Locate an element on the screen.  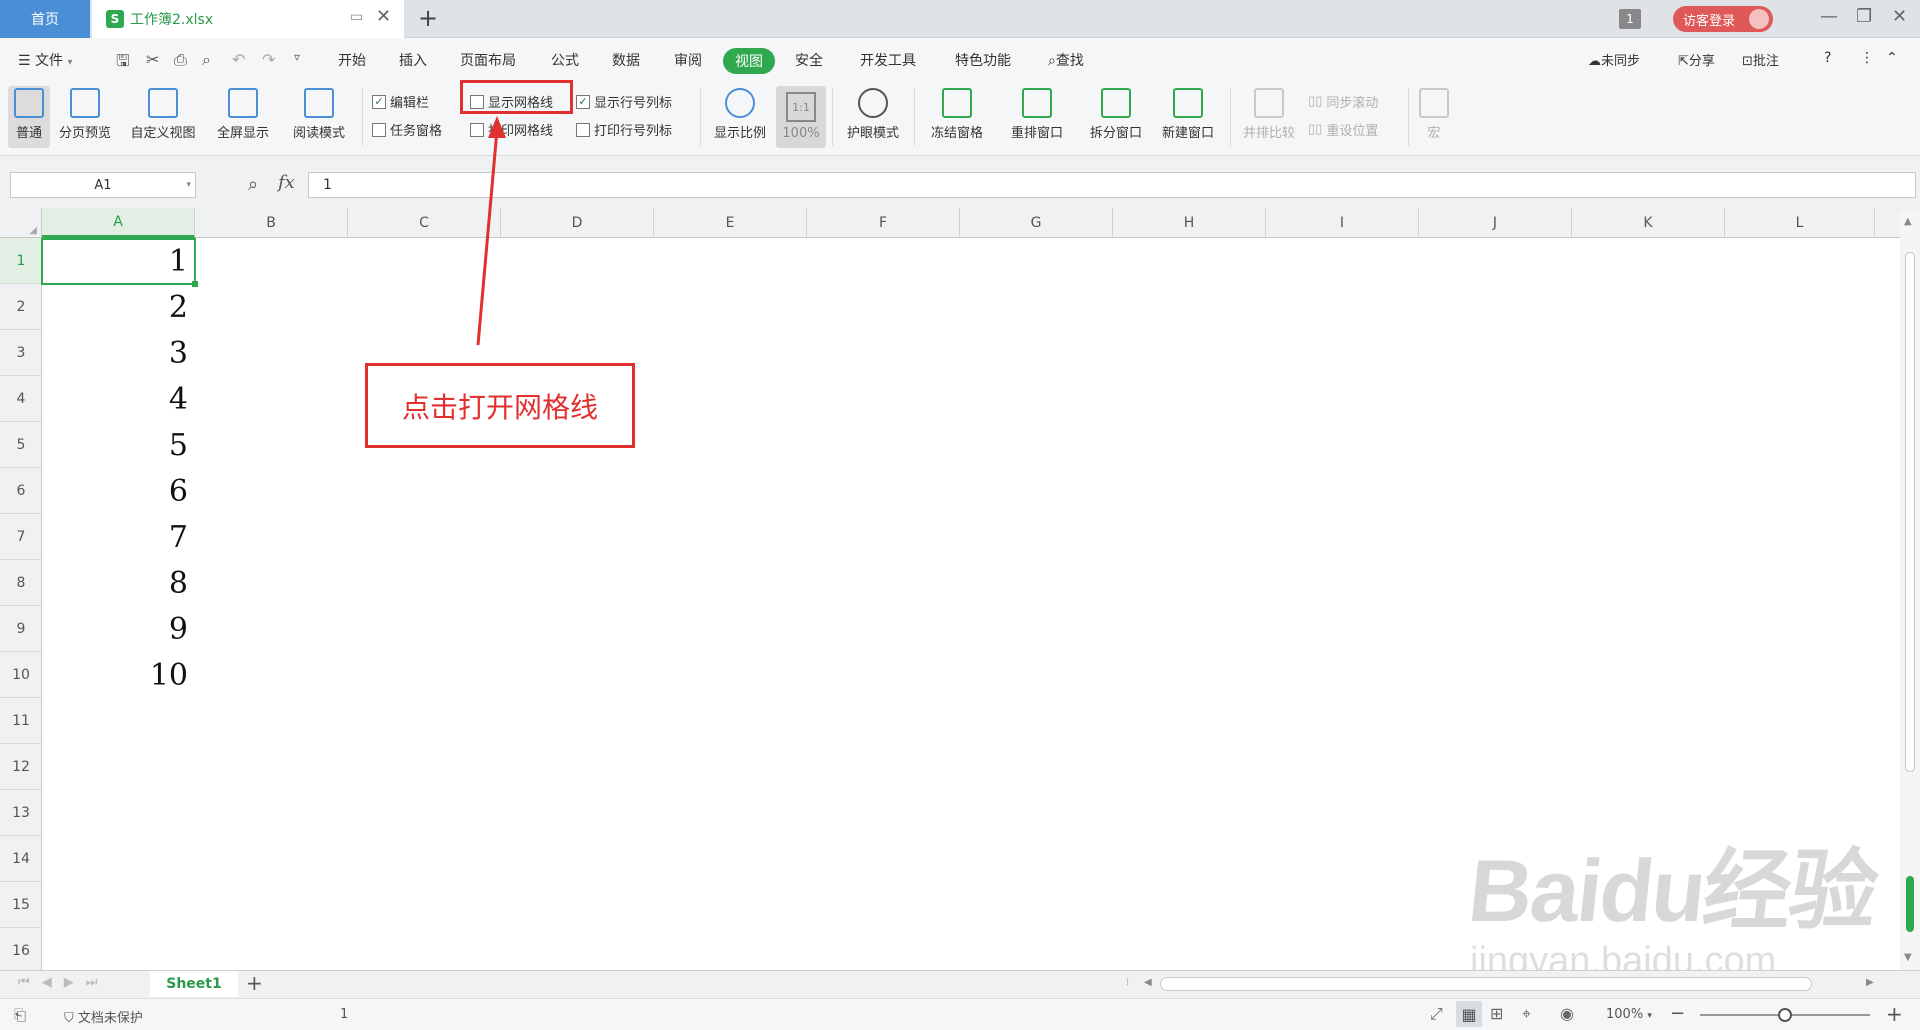
page-break-view-icon: ⊞ is located at coordinates (1496, 1013).